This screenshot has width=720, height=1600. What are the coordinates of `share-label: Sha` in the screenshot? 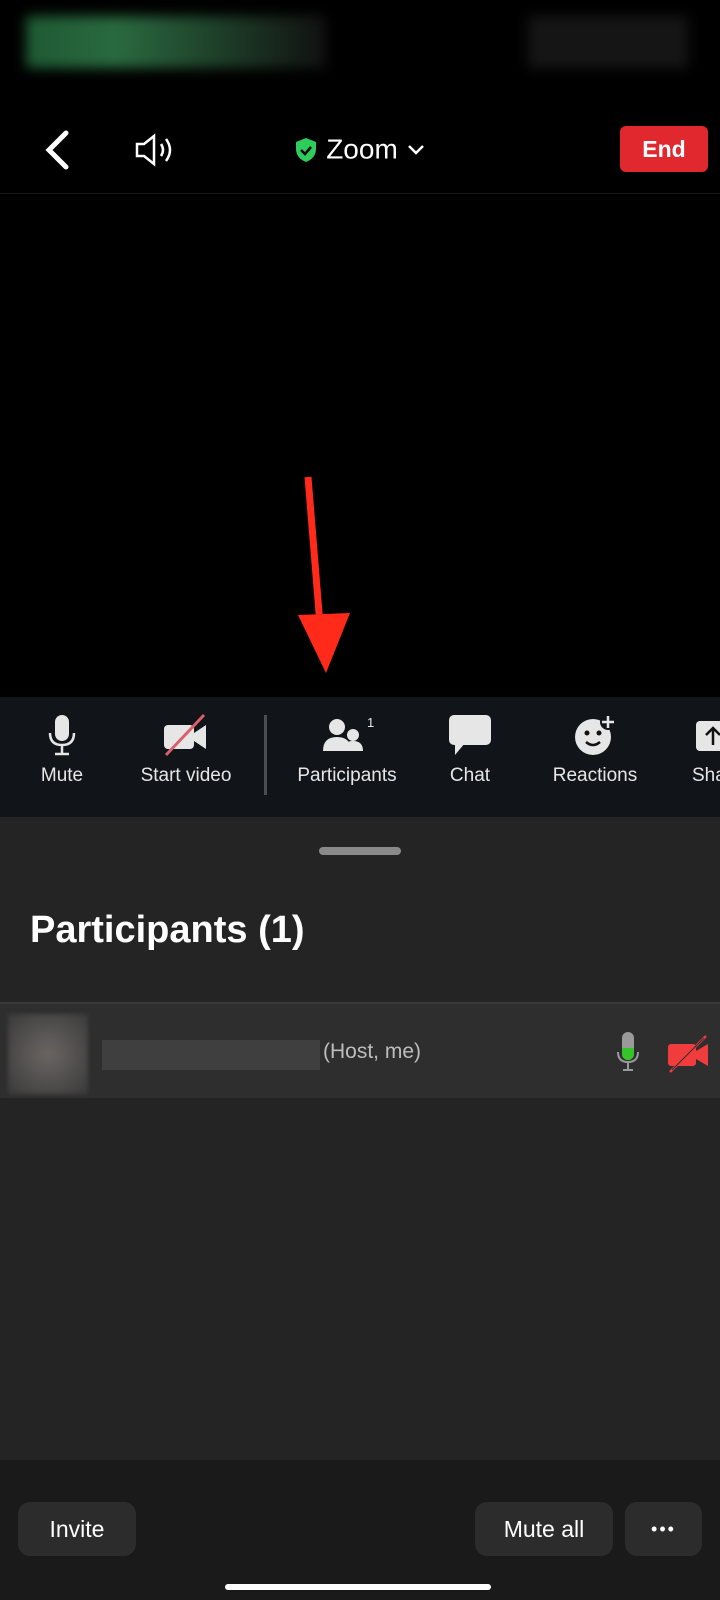 It's located at (706, 775).